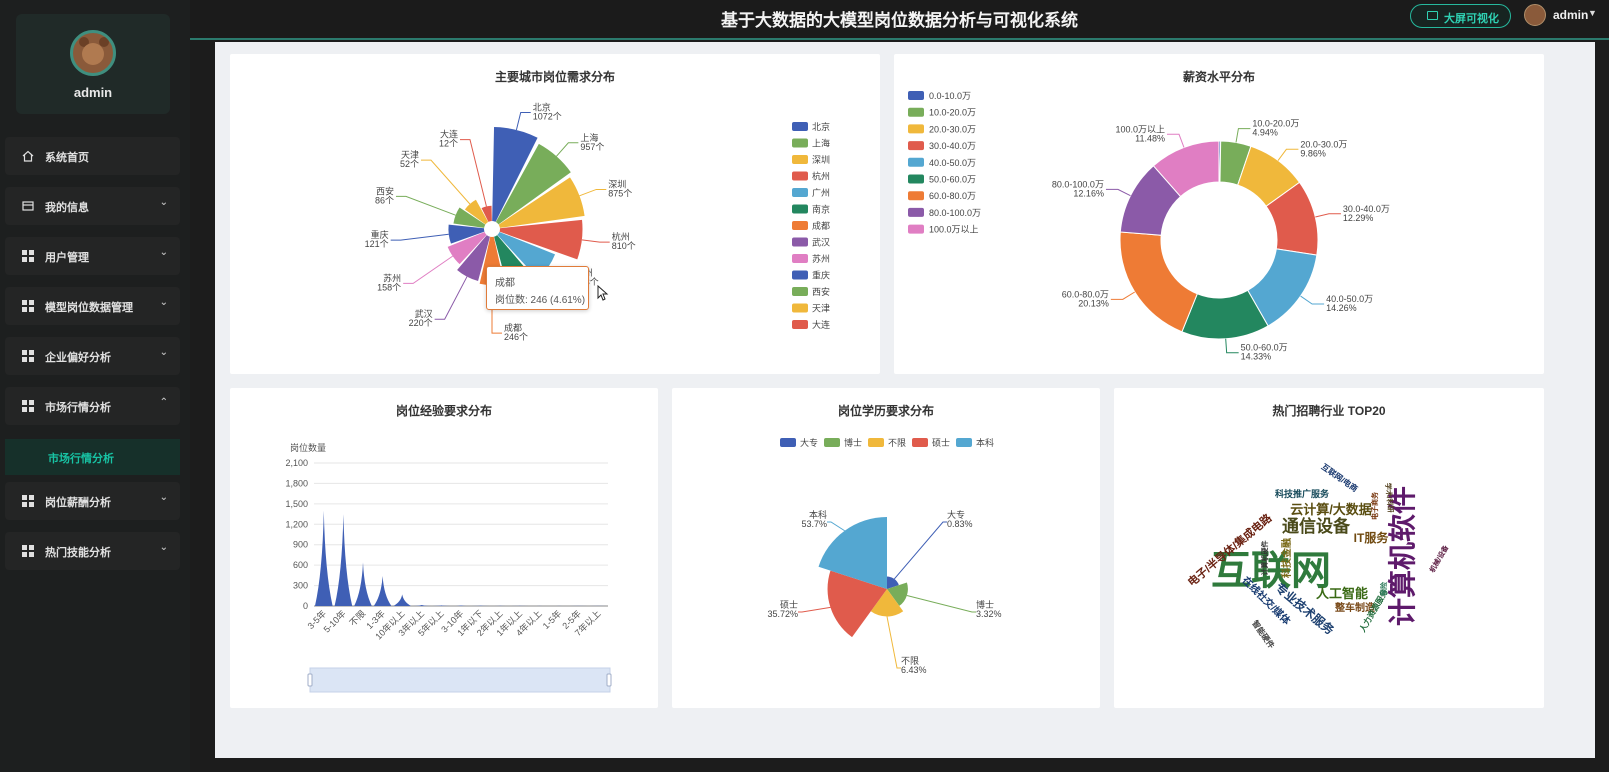 The image size is (1609, 772). I want to click on area-peak-不限, so click(363, 584).